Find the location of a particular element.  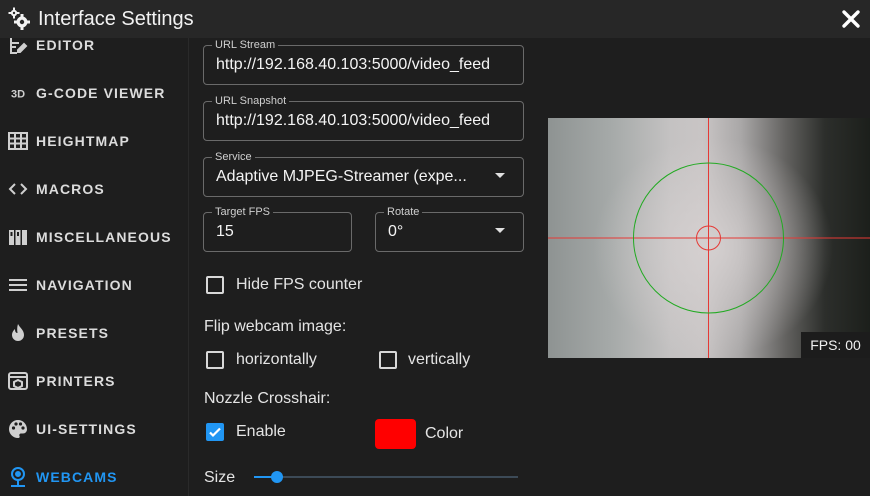

sidebar-item-printers: PRINTERS is located at coordinates (94, 381).